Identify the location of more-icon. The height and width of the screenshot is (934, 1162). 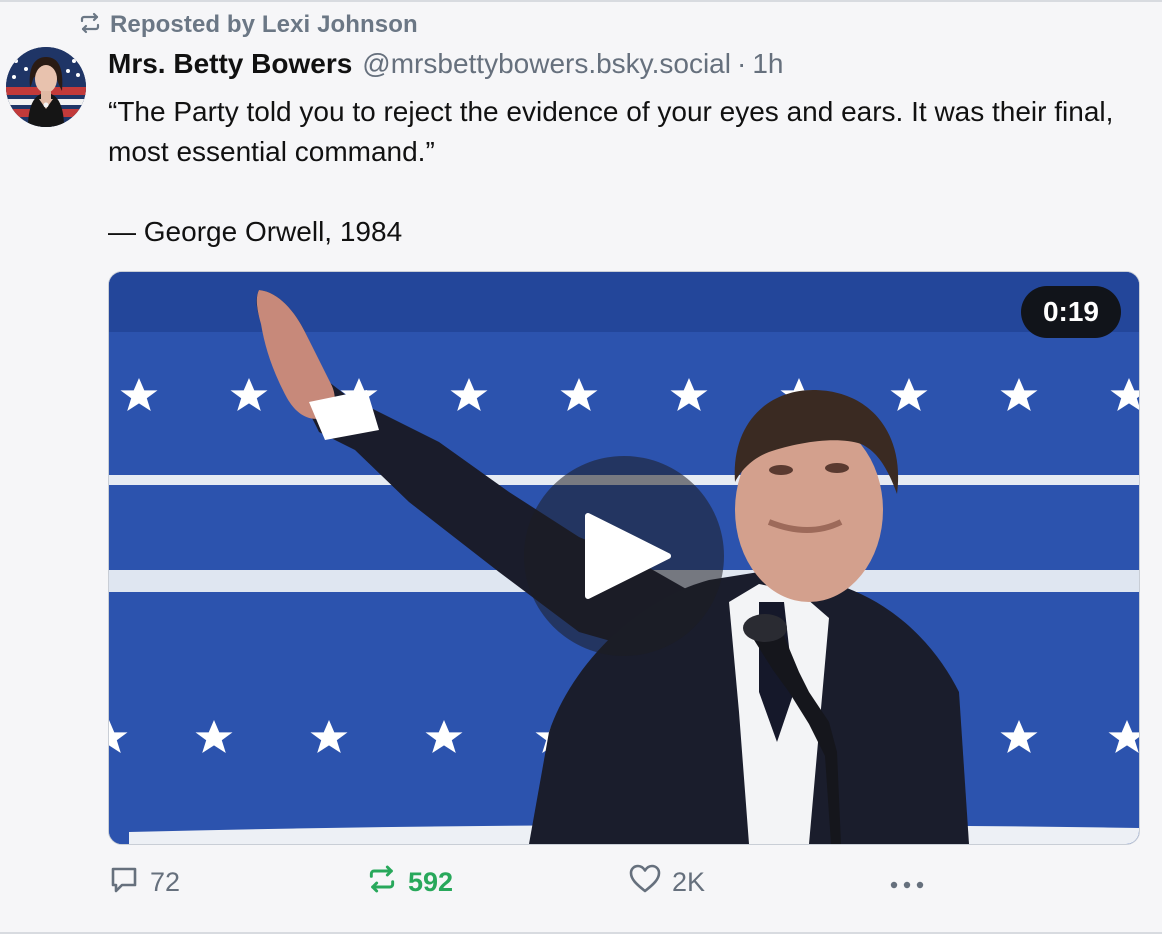
(907, 882).